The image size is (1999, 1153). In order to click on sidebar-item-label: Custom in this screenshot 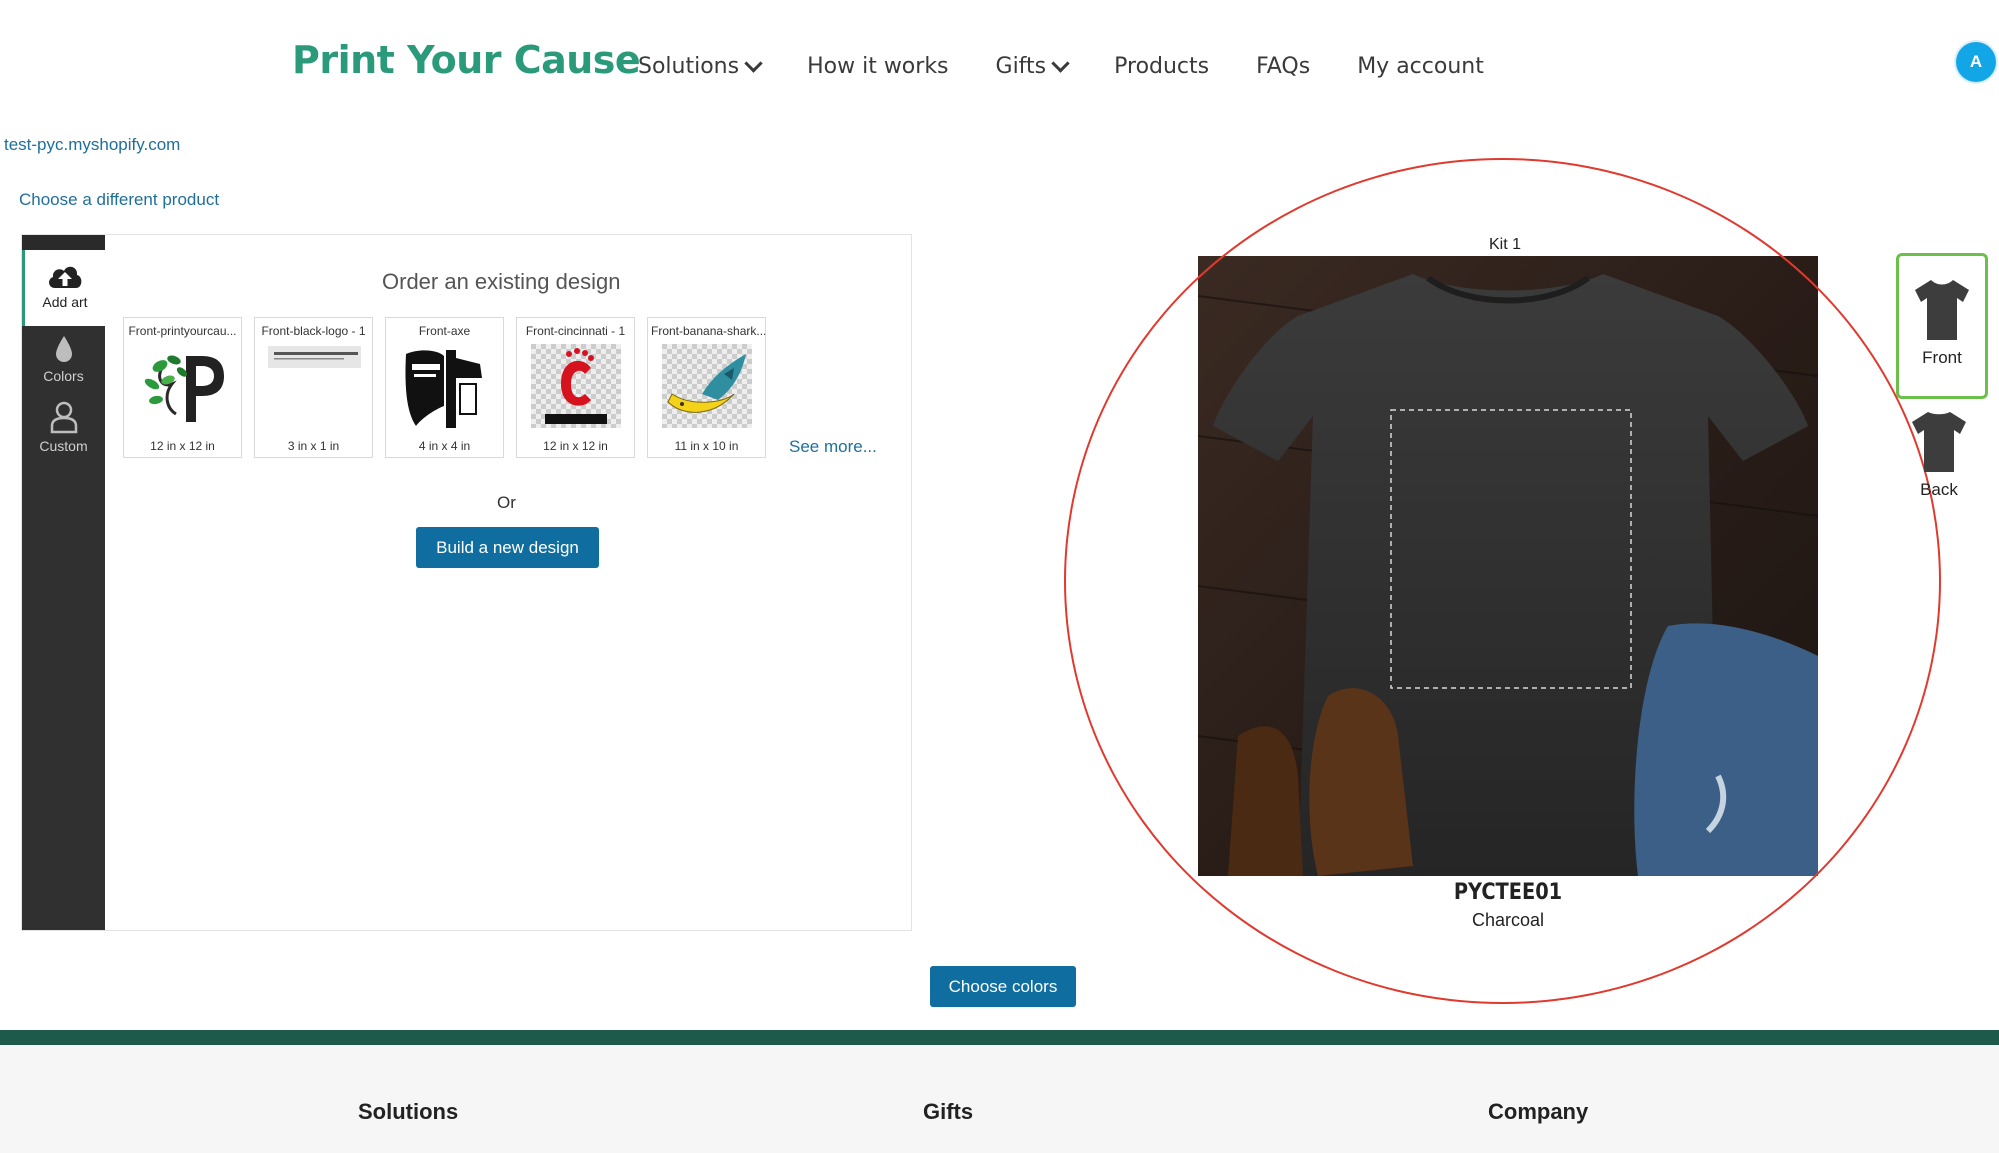, I will do `click(63, 446)`.